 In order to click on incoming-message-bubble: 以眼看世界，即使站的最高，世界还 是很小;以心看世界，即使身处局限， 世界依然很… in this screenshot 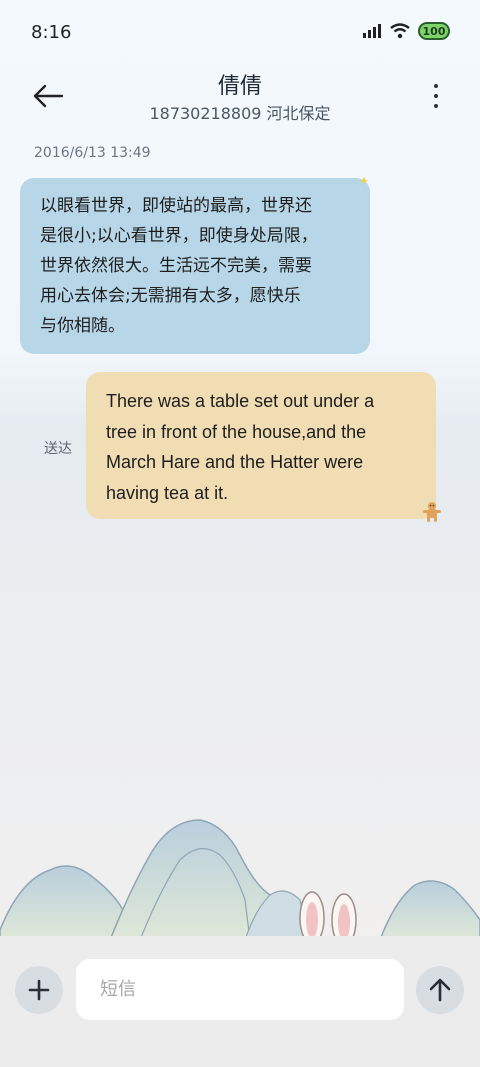, I will do `click(195, 266)`.